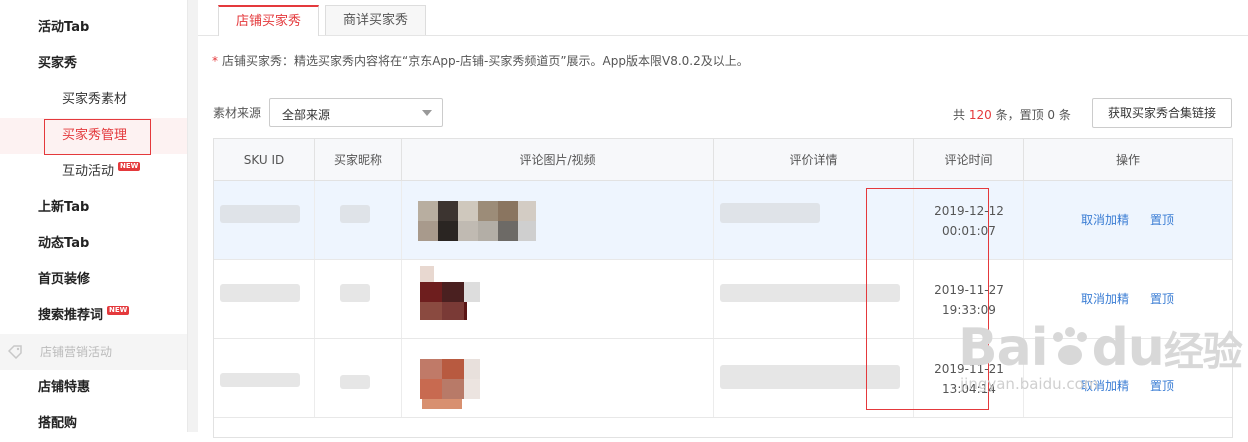  Describe the element at coordinates (193, 216) in the screenshot. I see `gutter` at that location.